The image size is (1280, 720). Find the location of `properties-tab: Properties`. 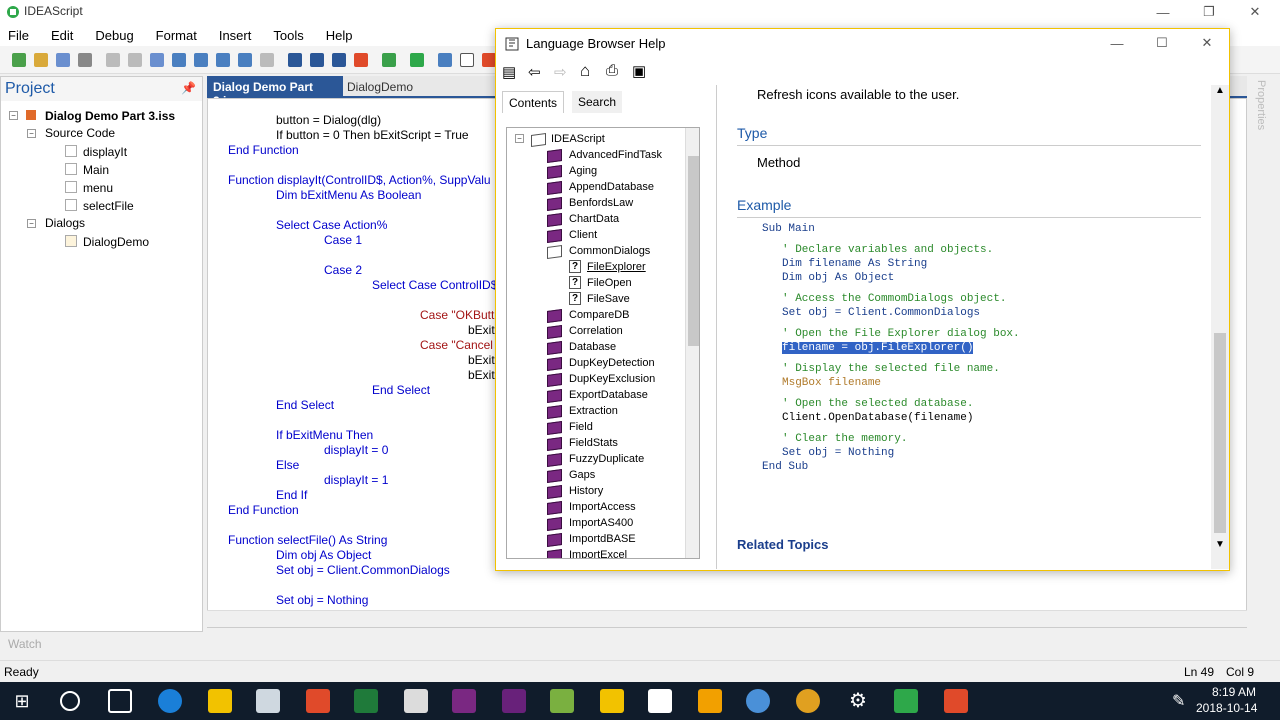

properties-tab: Properties is located at coordinates (1261, 105).